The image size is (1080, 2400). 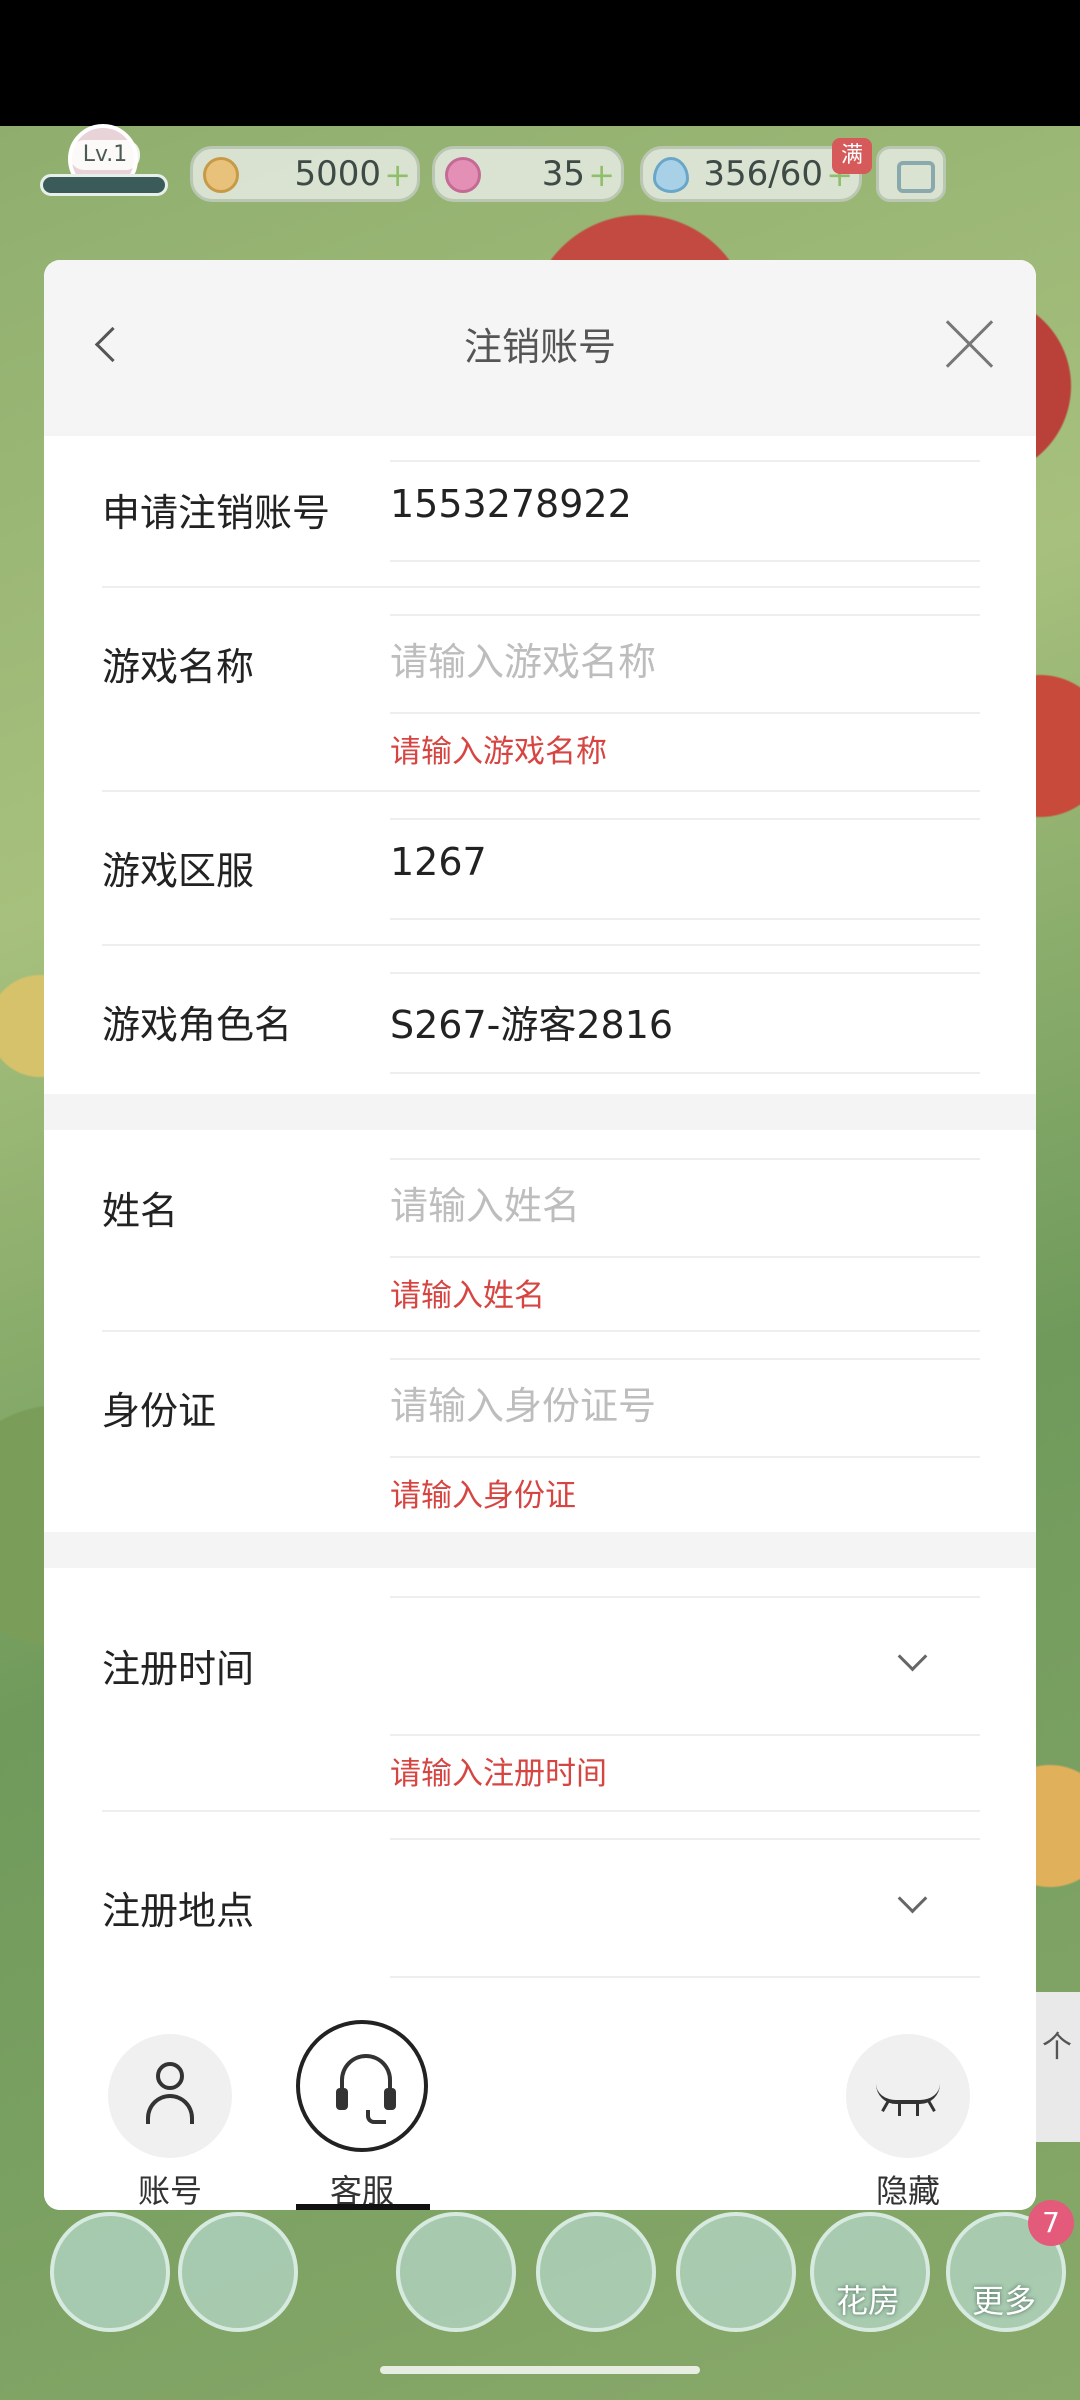 What do you see at coordinates (540, 2109) in the screenshot?
I see `bottom-nav: 账号 客服 隐藏` at bounding box center [540, 2109].